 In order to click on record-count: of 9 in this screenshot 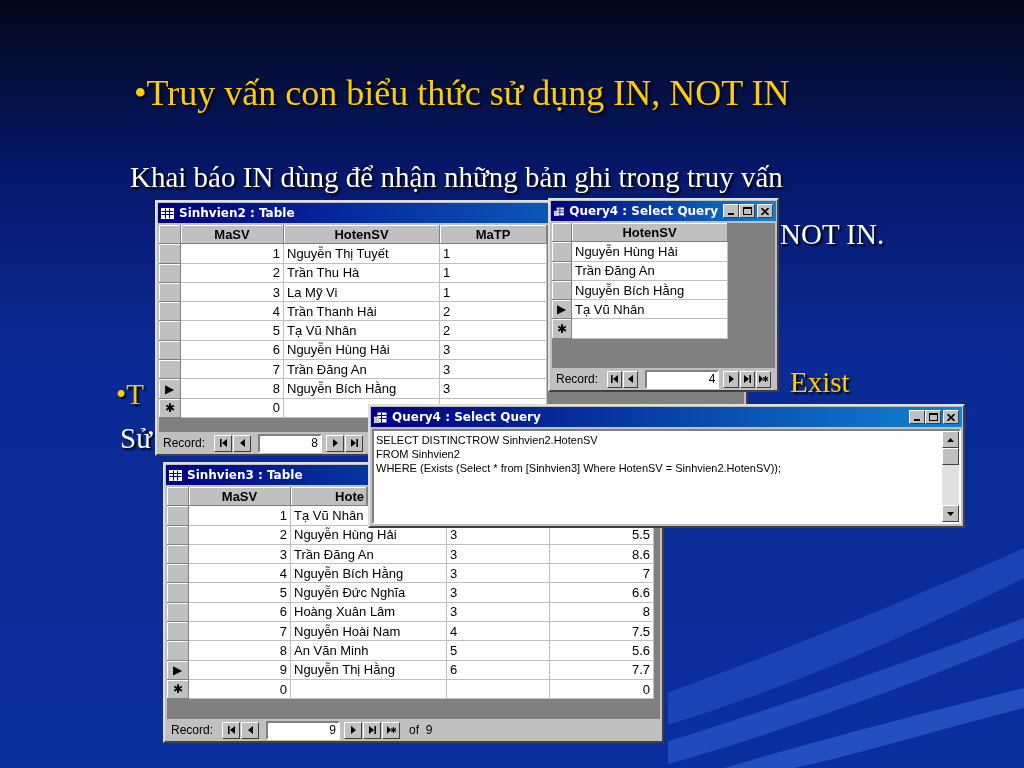, I will do `click(421, 730)`.